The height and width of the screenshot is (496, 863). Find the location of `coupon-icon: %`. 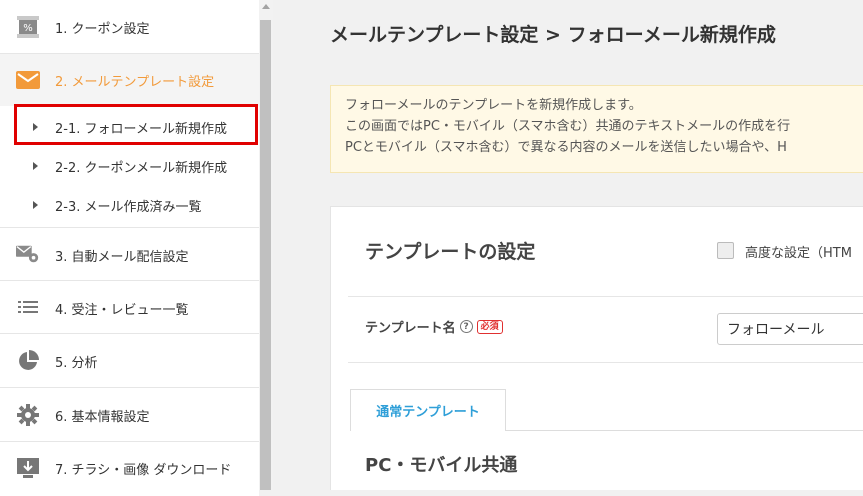

coupon-icon: % is located at coordinates (28, 27).